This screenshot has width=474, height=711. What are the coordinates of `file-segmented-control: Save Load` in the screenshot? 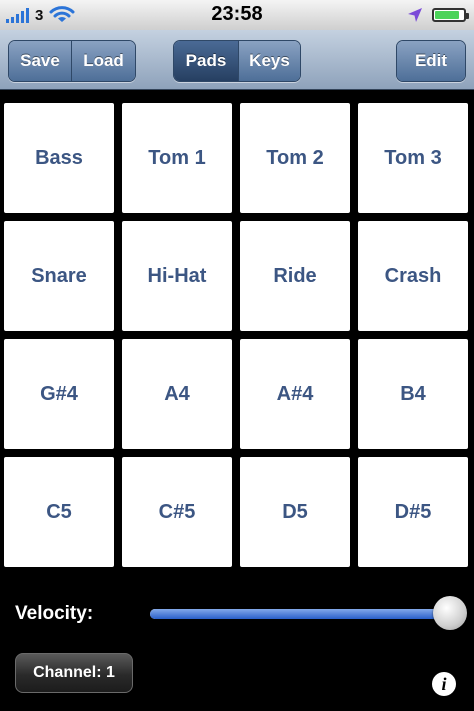 It's located at (72, 61).